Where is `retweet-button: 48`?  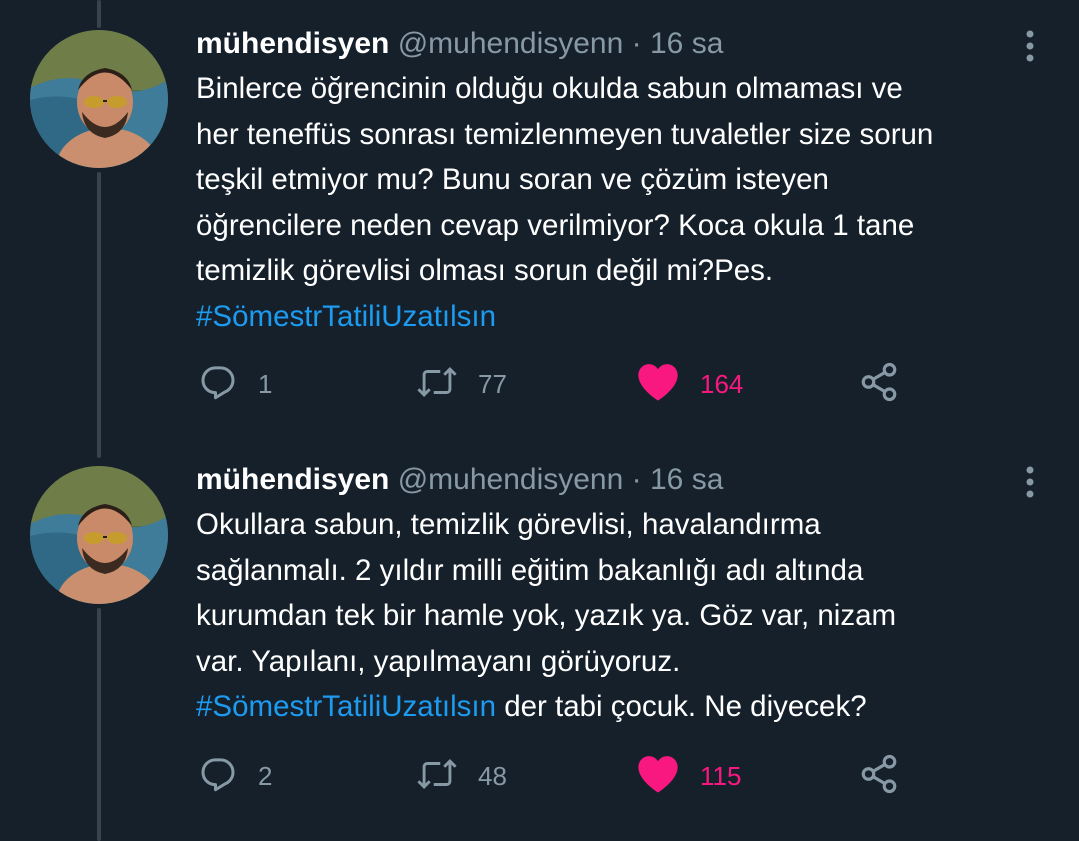 retweet-button: 48 is located at coordinates (461, 776).